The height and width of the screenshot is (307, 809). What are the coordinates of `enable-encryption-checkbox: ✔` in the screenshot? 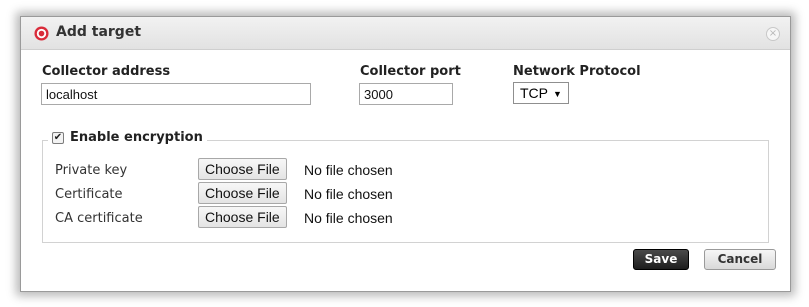 It's located at (58, 137).